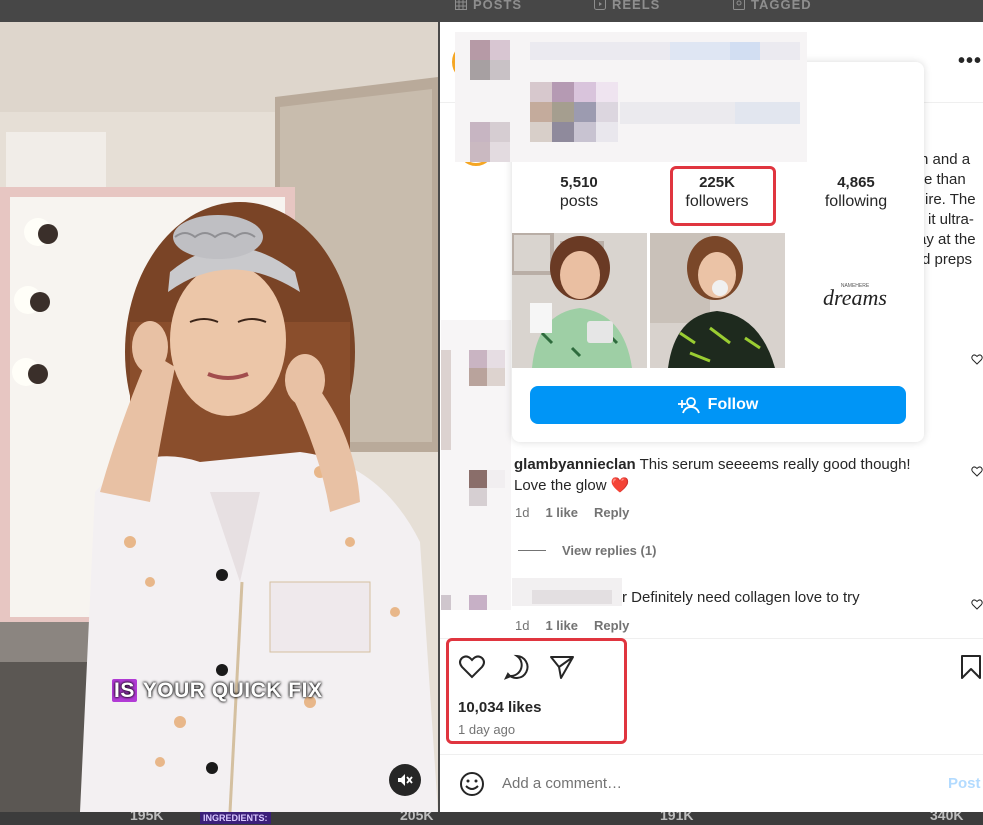  Describe the element at coordinates (498, 6) in the screenshot. I see `tab-posts-label: POSTS` at that location.